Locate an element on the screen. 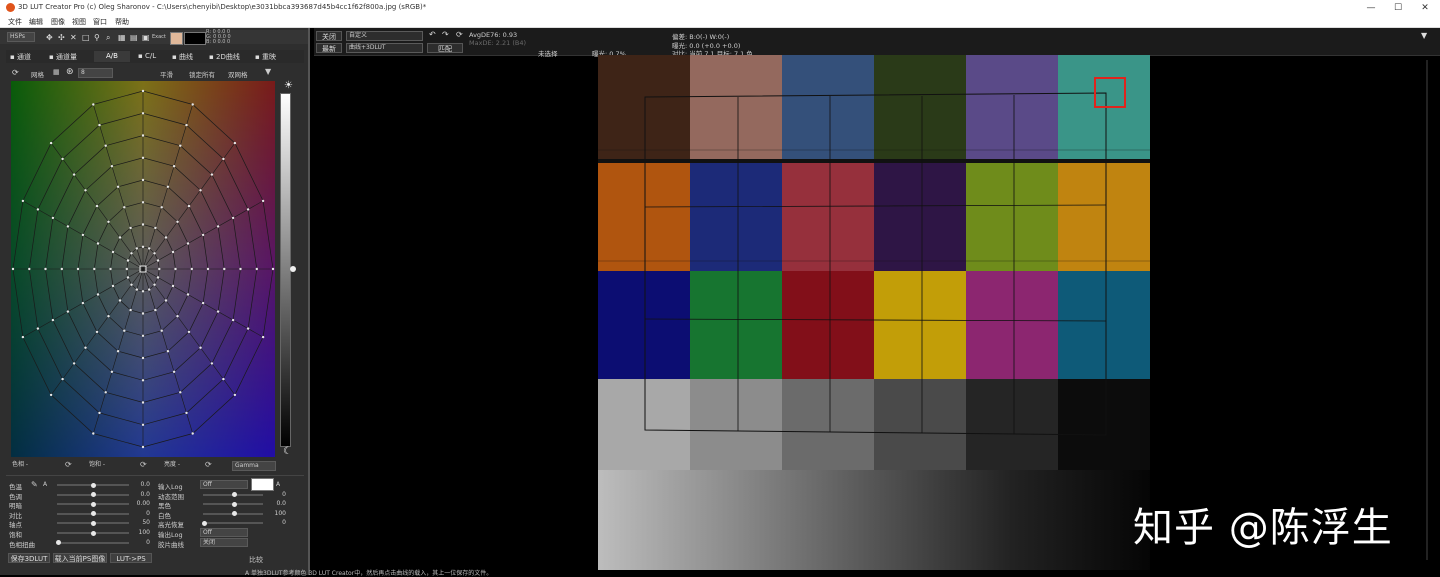 The height and width of the screenshot is (577, 1440). expand-icon: ✣ is located at coordinates (61, 37).